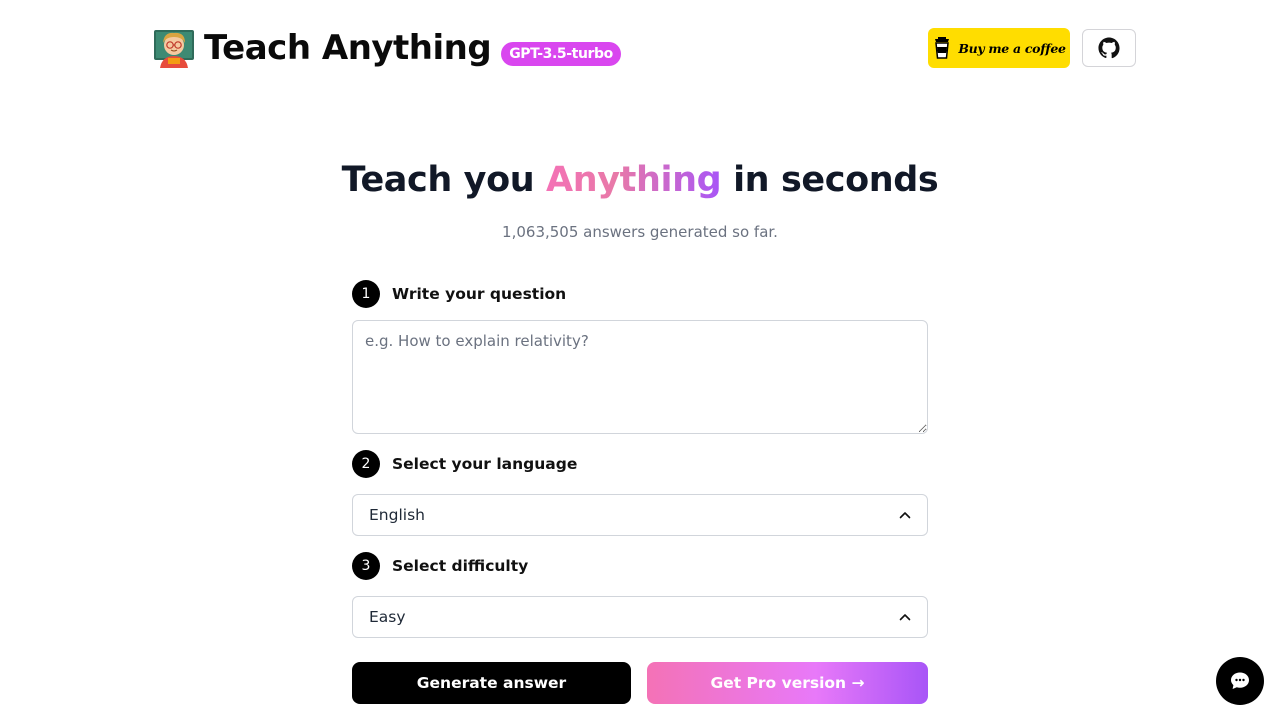 This screenshot has width=1280, height=720. I want to click on difficulty-select: Easy, so click(640, 617).